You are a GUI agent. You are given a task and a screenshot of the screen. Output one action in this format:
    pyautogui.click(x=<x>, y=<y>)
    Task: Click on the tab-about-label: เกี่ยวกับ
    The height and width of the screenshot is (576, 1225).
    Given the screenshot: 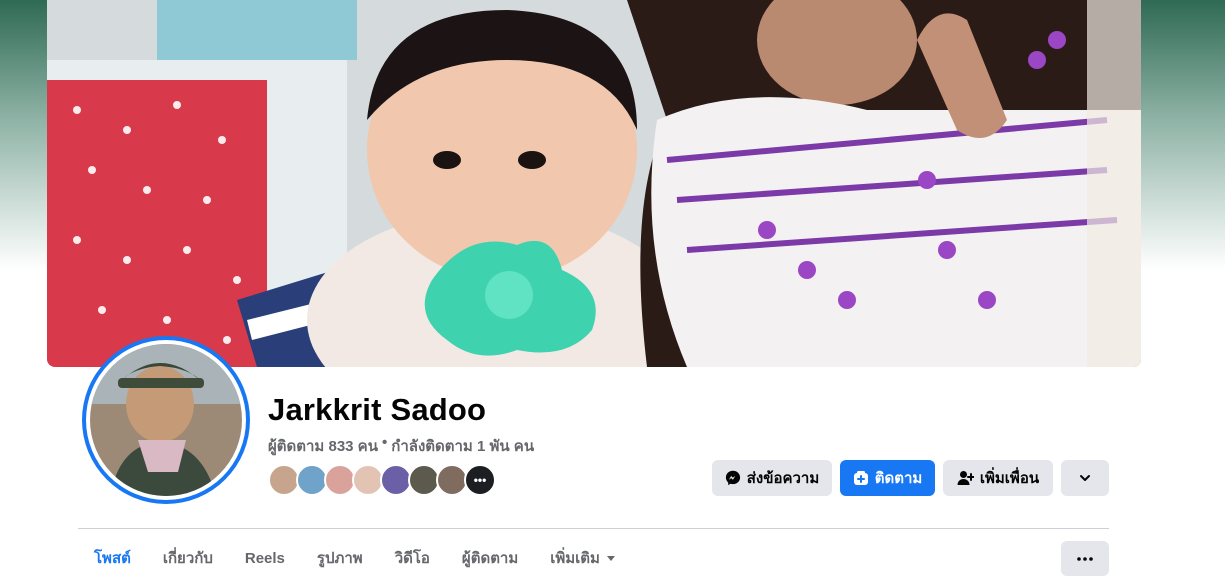 What is the action you would take?
    pyautogui.click(x=187, y=558)
    